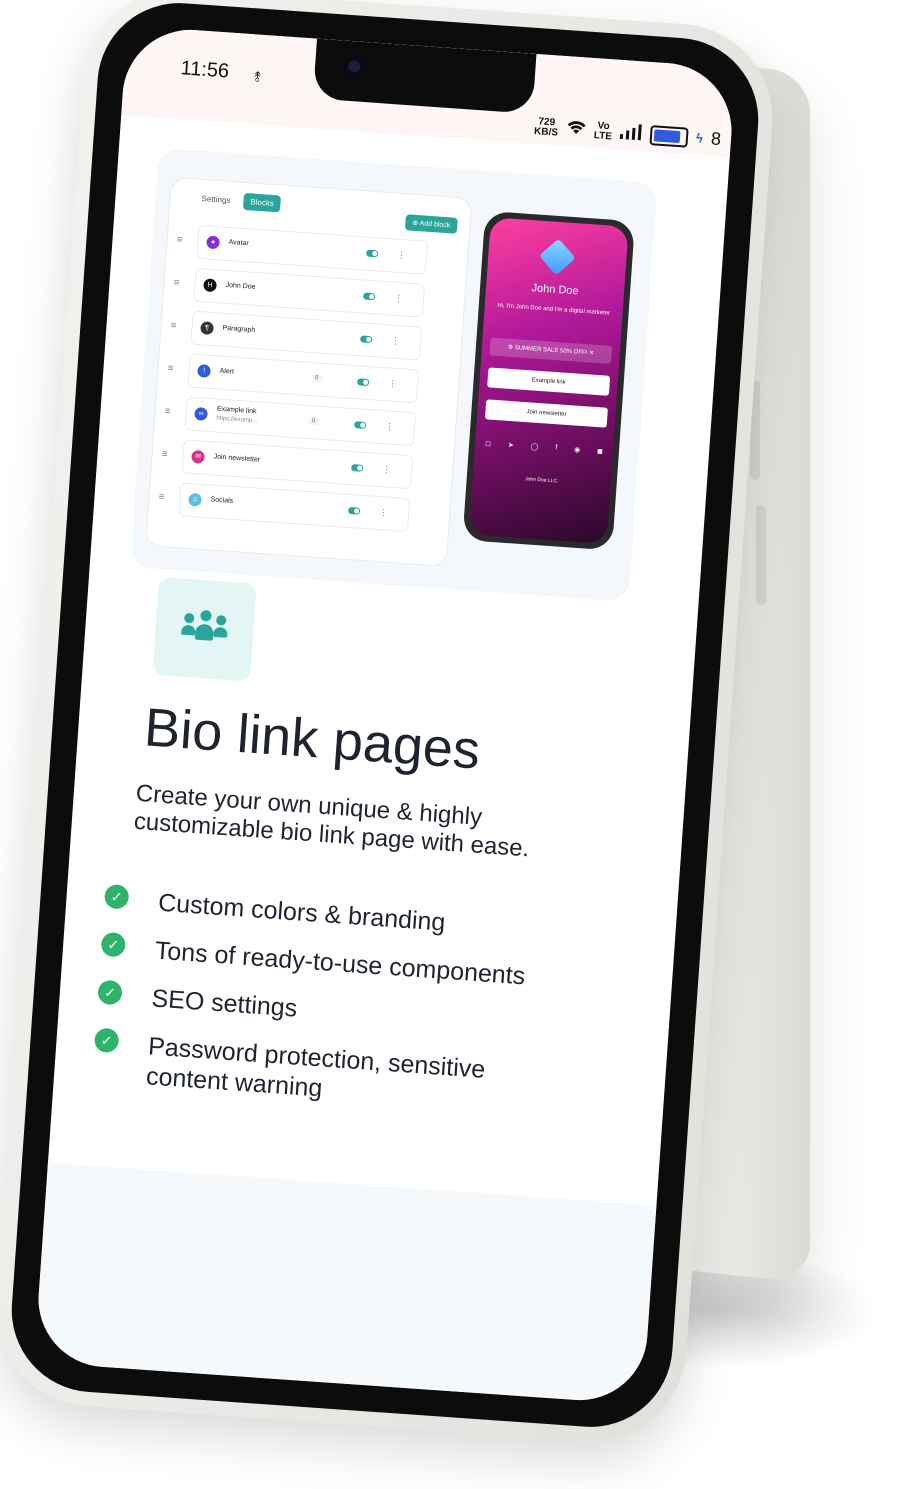 Image resolution: width=899 pixels, height=1489 pixels. What do you see at coordinates (544, 447) in the screenshot?
I see `mini-socials: ◻ ➤ ◯ f ◉ ◼` at bounding box center [544, 447].